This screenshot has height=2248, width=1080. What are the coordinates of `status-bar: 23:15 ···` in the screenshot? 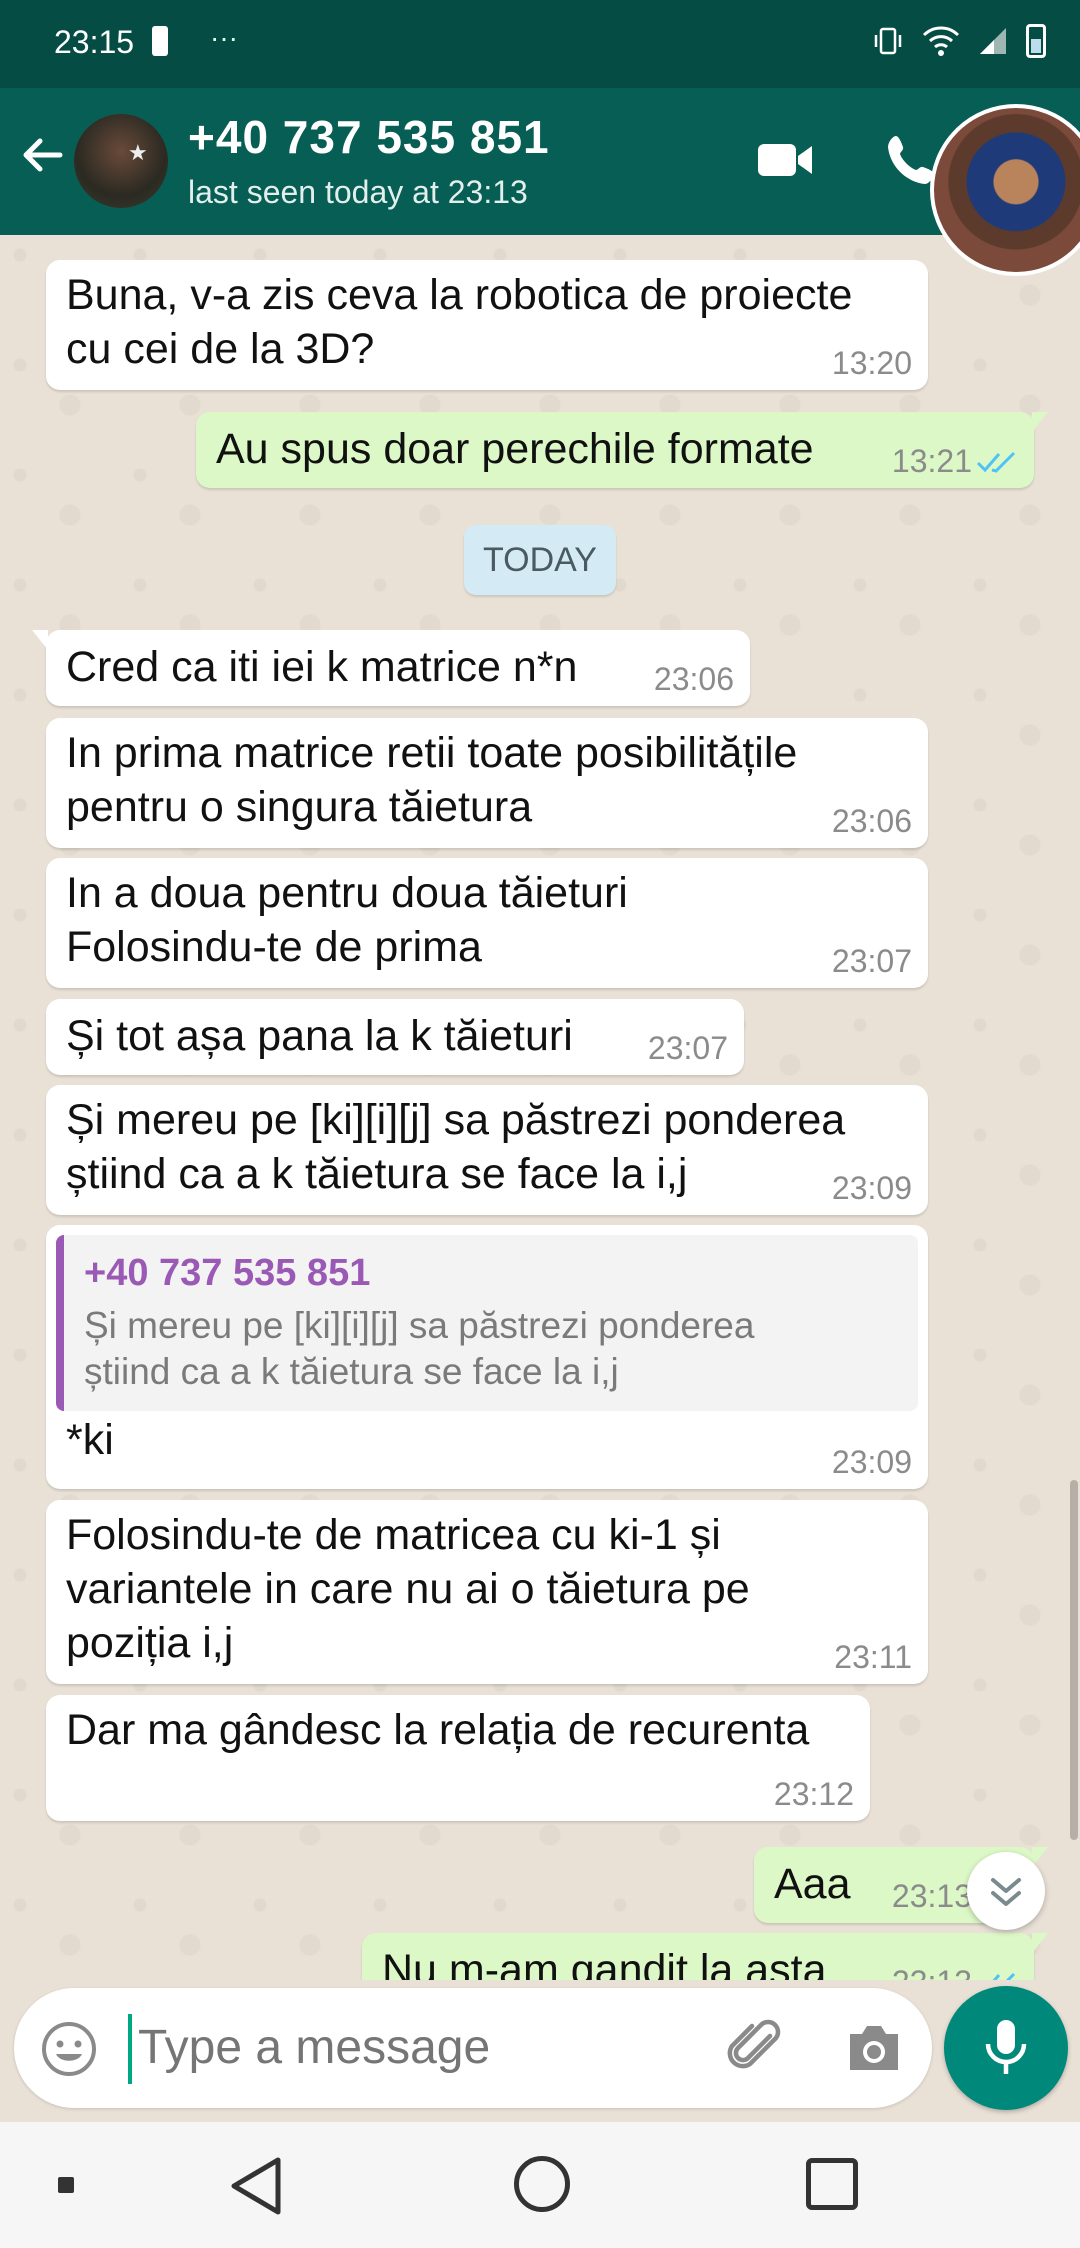 It's located at (540, 44).